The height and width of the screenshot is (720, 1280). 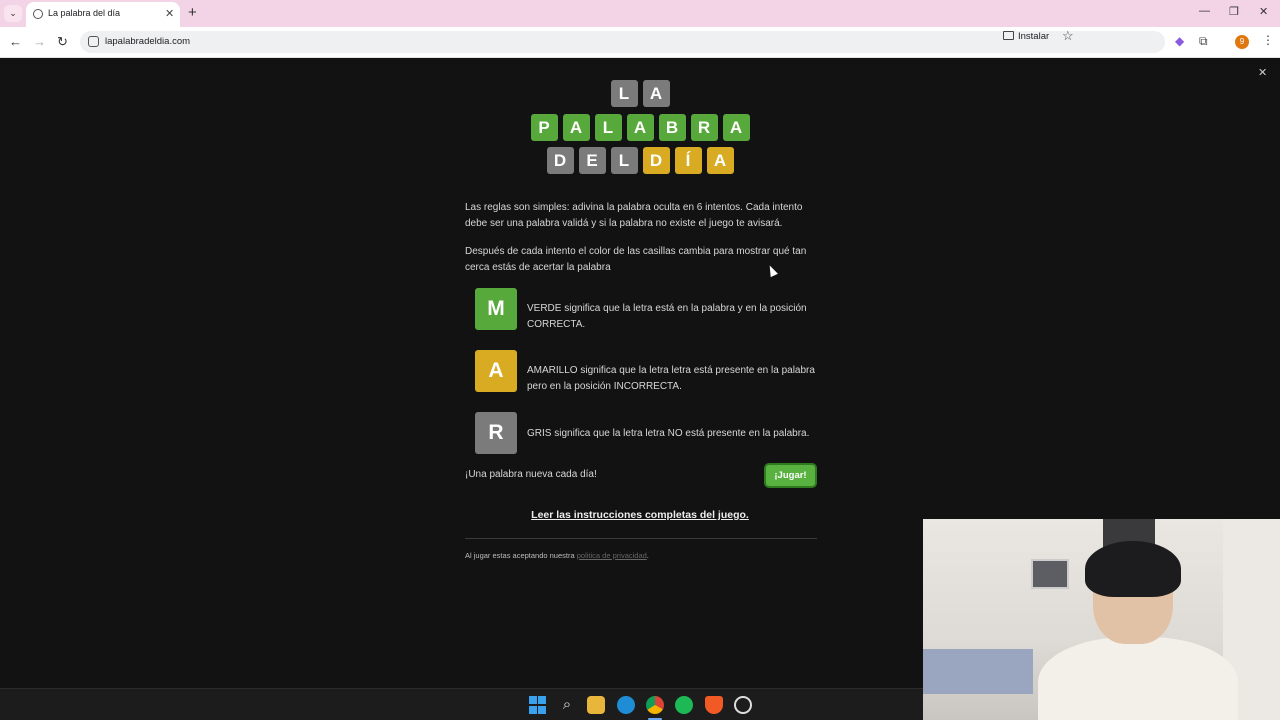 What do you see at coordinates (978, 671) in the screenshot?
I see `webcam-bed` at bounding box center [978, 671].